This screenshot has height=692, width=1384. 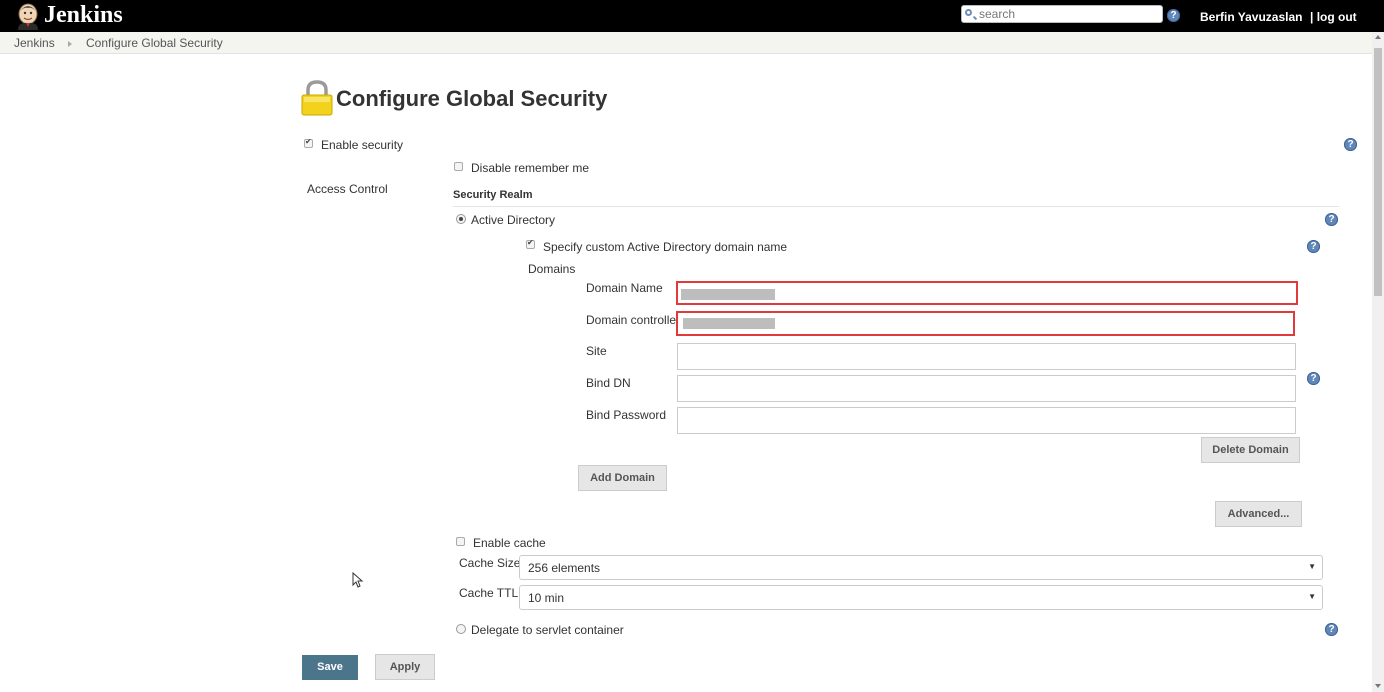 What do you see at coordinates (458, 166) in the screenshot?
I see `disable-remember-me-checkbox` at bounding box center [458, 166].